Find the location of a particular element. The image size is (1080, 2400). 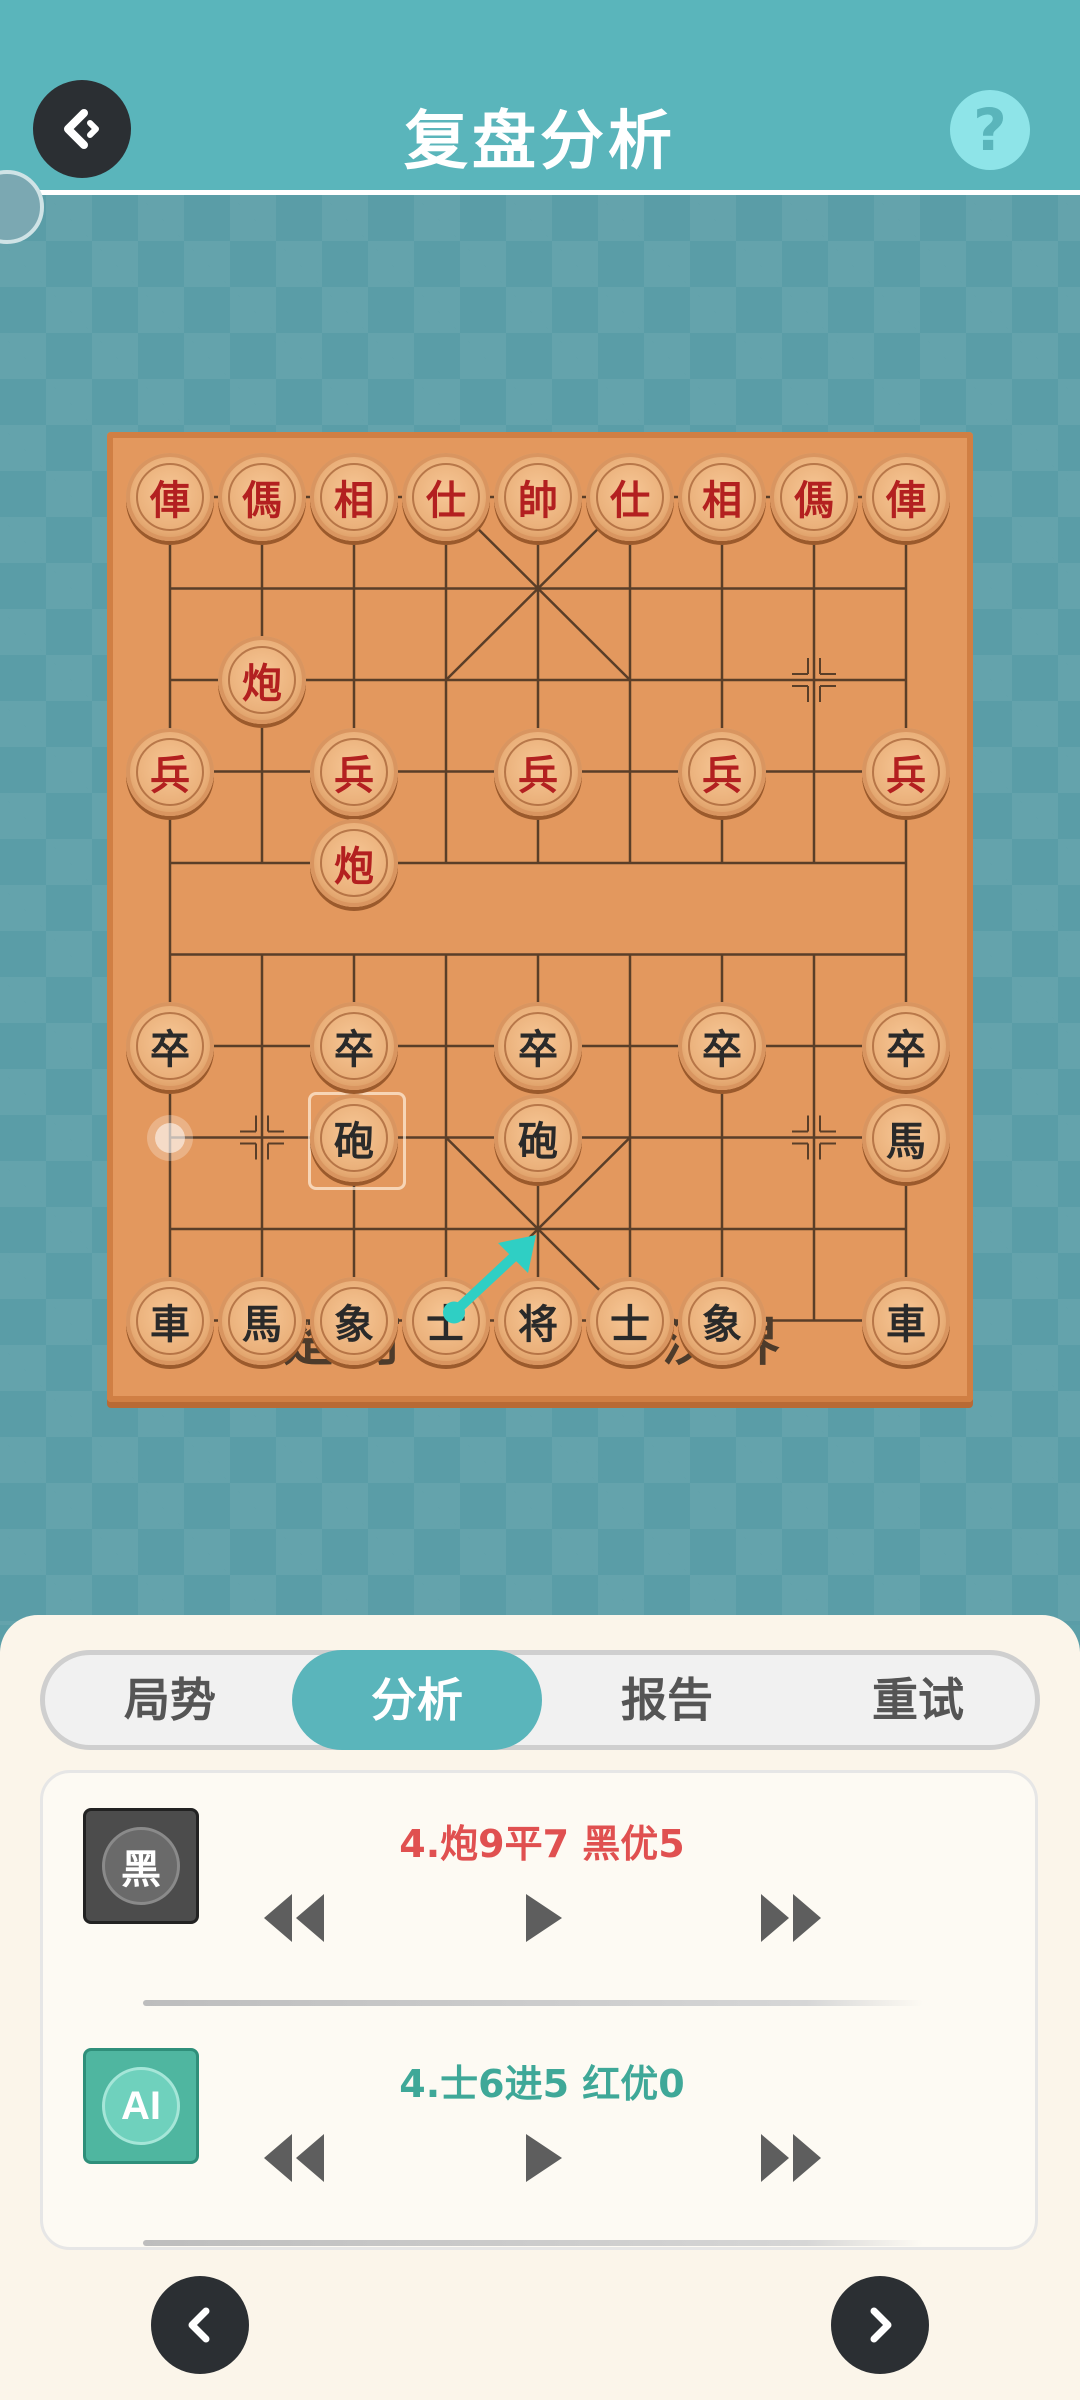

tab-report: 报告 is located at coordinates (667, 1700).